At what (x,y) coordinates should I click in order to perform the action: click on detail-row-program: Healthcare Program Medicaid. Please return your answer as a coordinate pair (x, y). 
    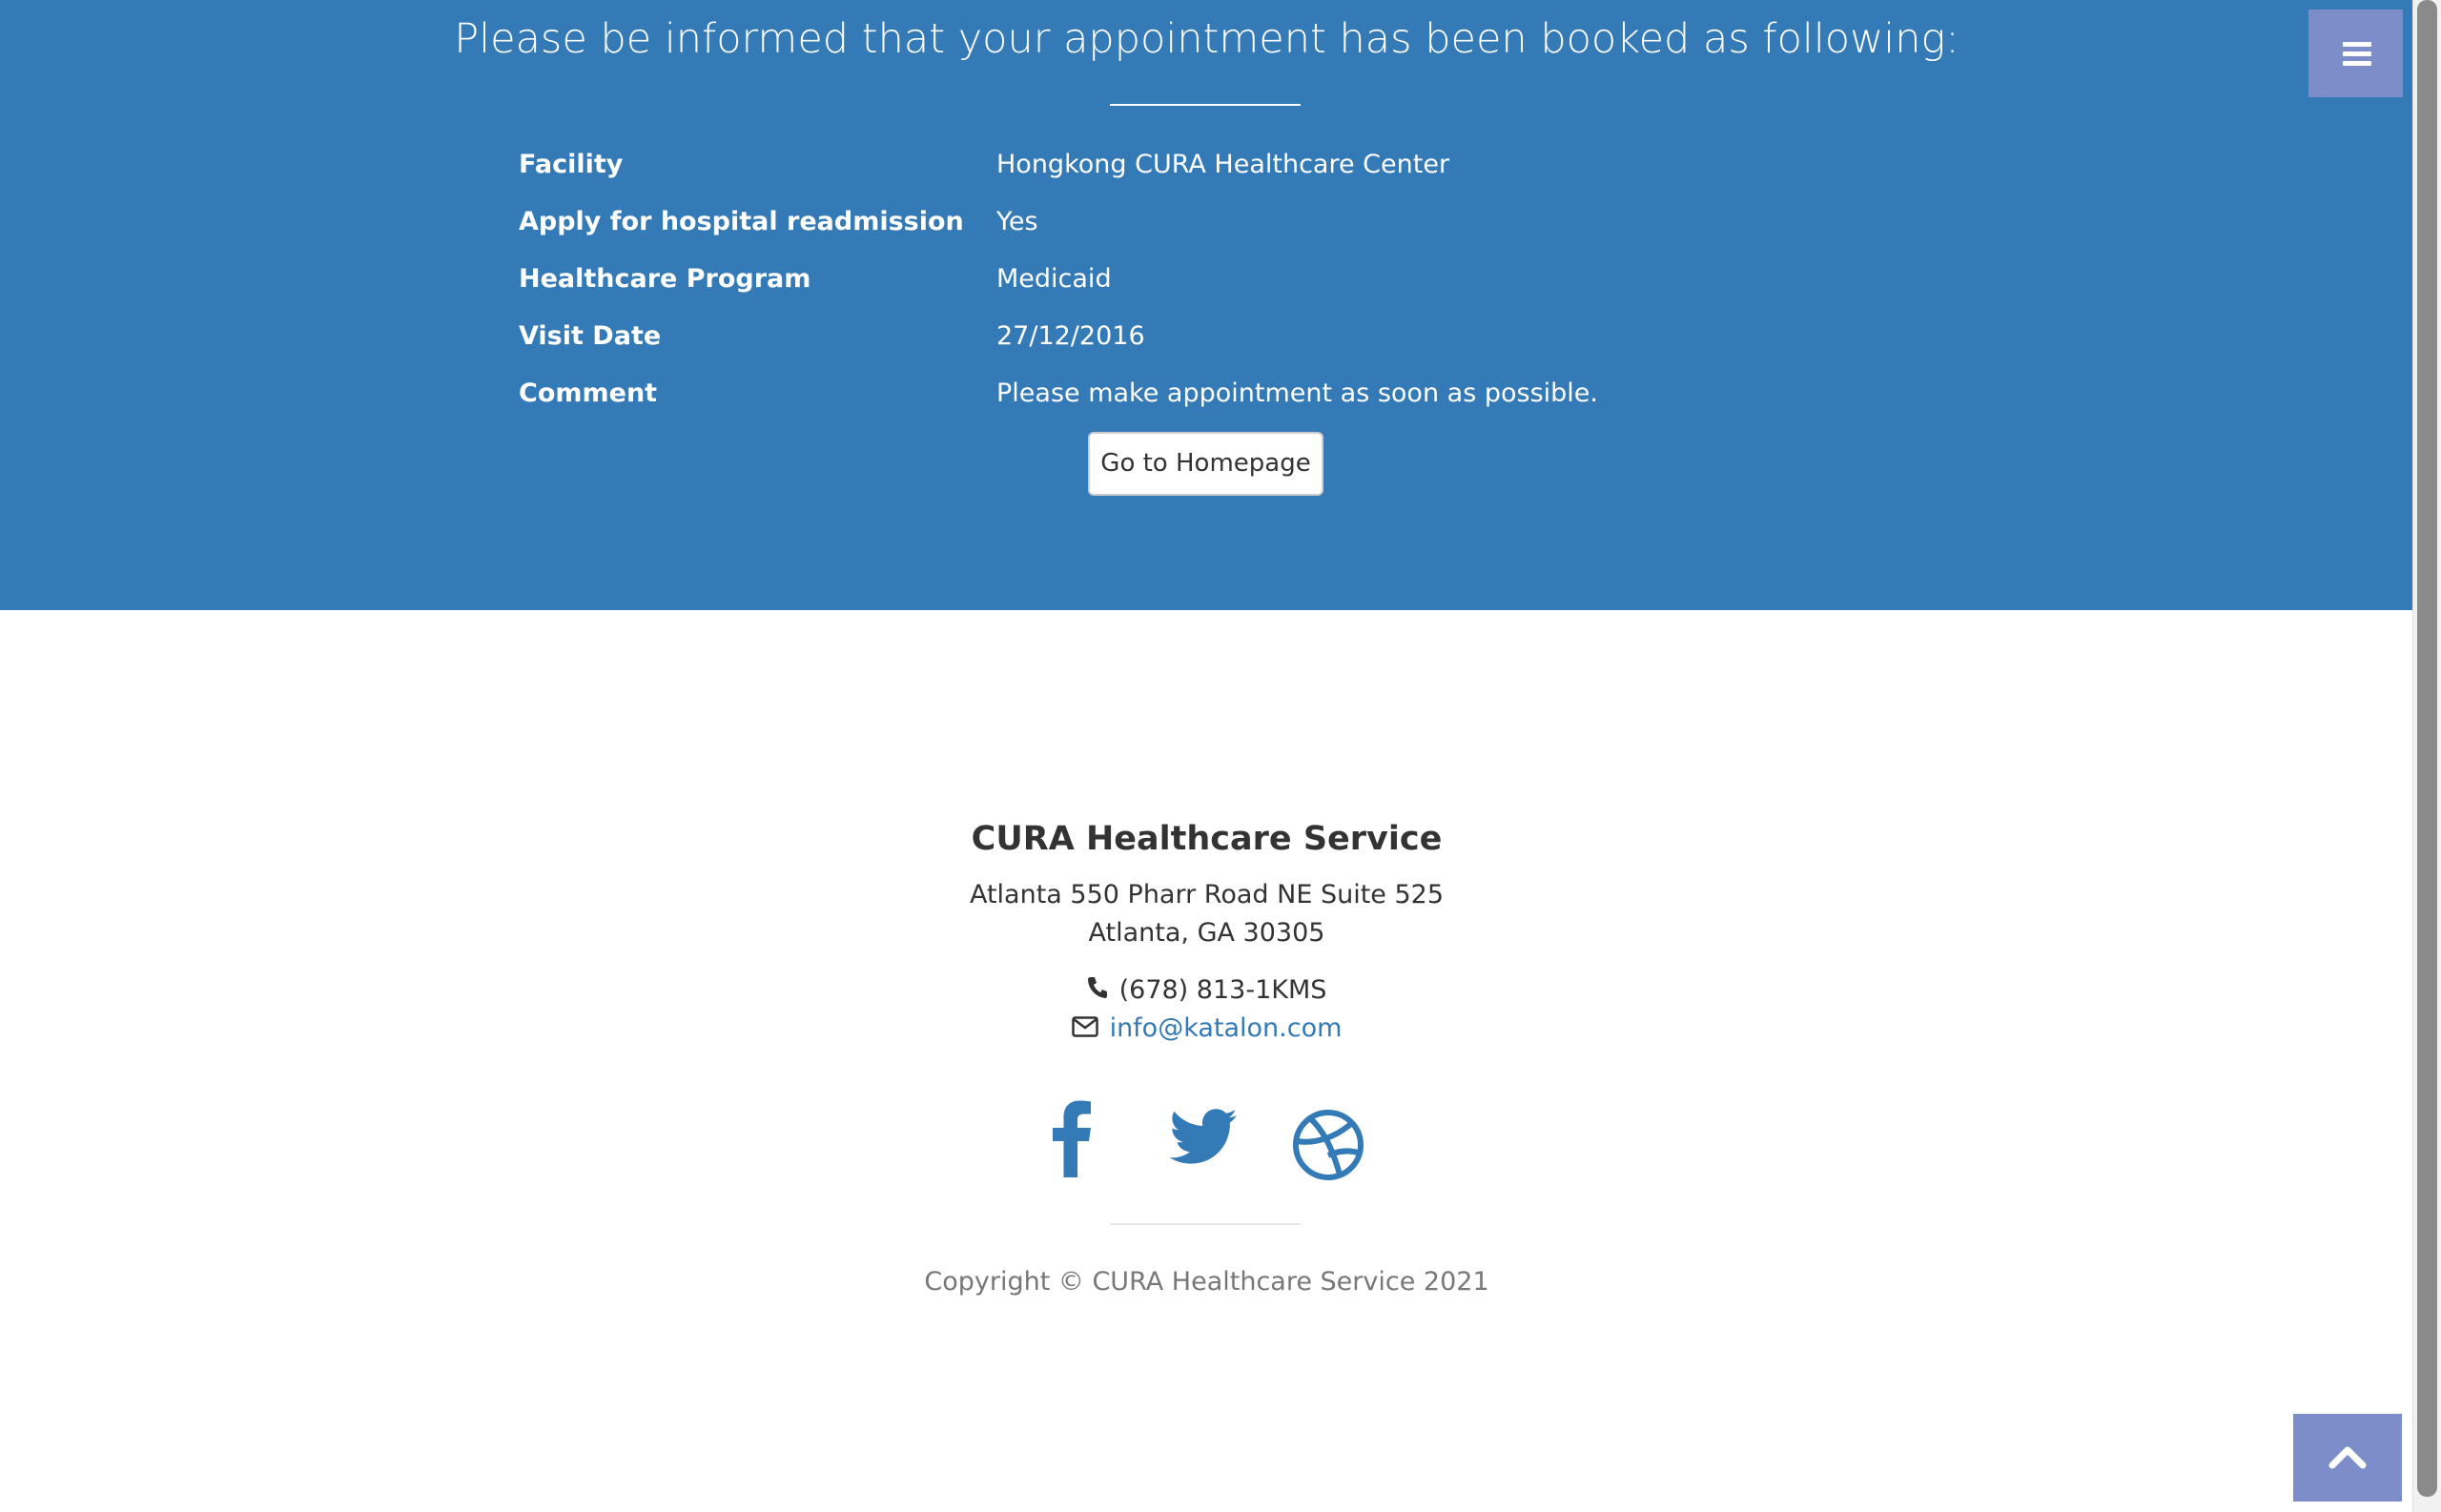
    Looking at the image, I should click on (1206, 279).